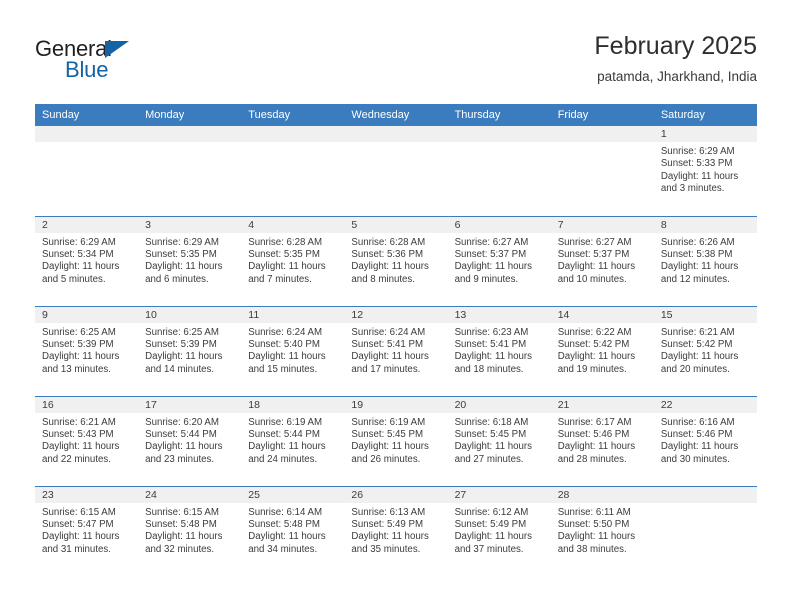 This screenshot has width=792, height=612. I want to click on sunrise-text: Sunrise: 6:13 AM, so click(388, 512).